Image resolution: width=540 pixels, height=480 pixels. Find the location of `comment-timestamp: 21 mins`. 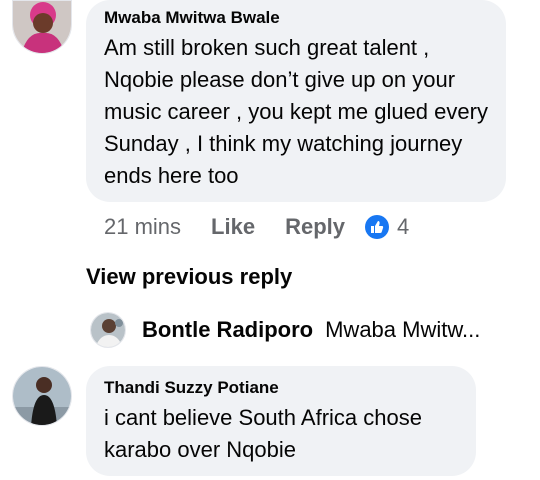

comment-timestamp: 21 mins is located at coordinates (142, 227).